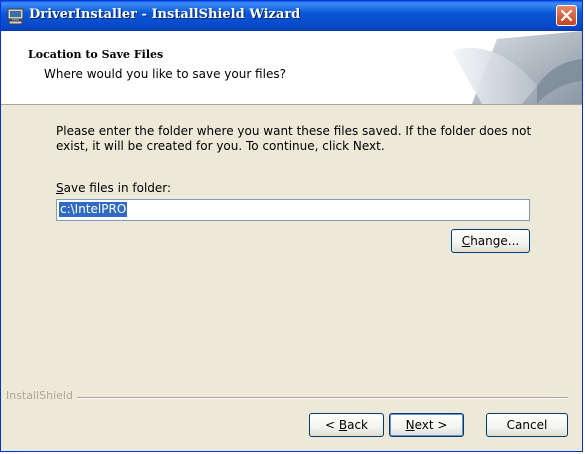  What do you see at coordinates (357, 425) in the screenshot?
I see `back-button-rest: ack` at bounding box center [357, 425].